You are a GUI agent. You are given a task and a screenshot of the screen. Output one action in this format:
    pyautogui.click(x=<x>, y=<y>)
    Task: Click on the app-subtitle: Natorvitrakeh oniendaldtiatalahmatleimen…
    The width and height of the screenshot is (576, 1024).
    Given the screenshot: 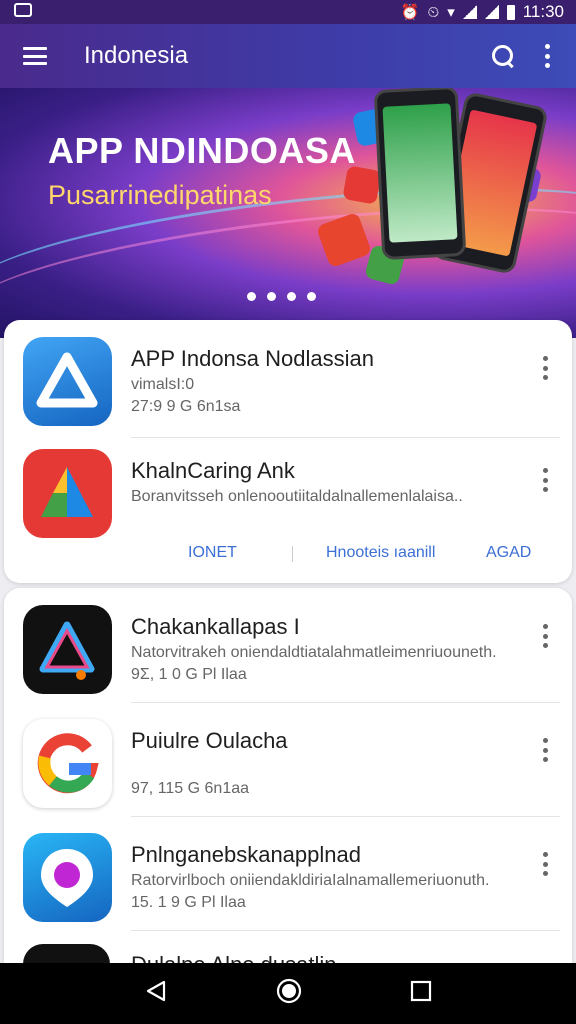 What is the action you would take?
    pyautogui.click(x=314, y=652)
    